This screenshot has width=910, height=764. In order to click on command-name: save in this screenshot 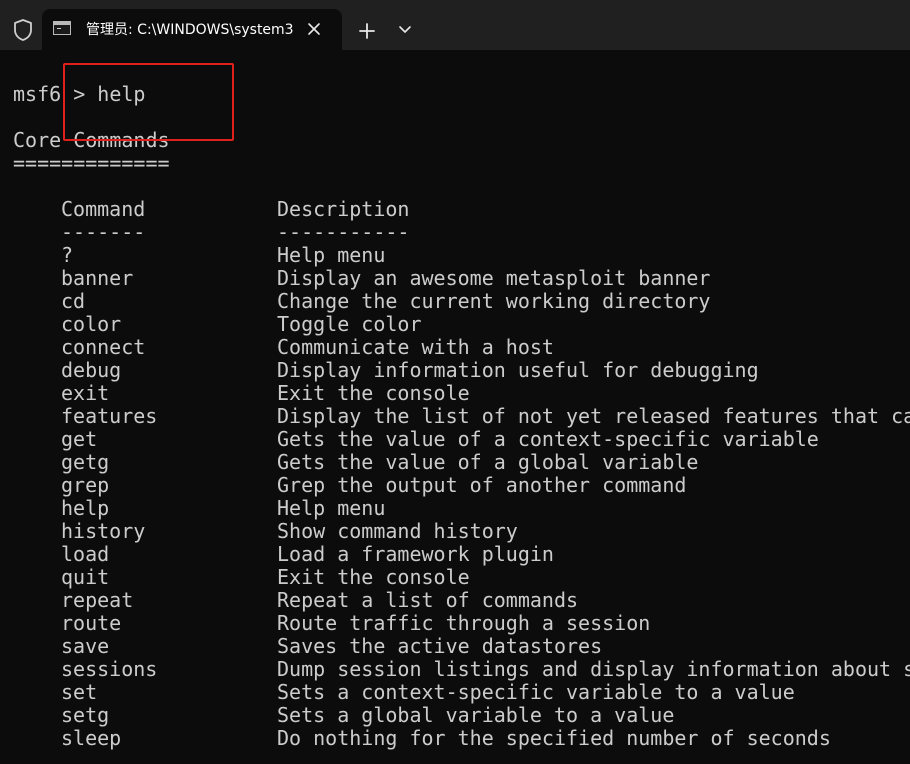, I will do `click(85, 646)`.